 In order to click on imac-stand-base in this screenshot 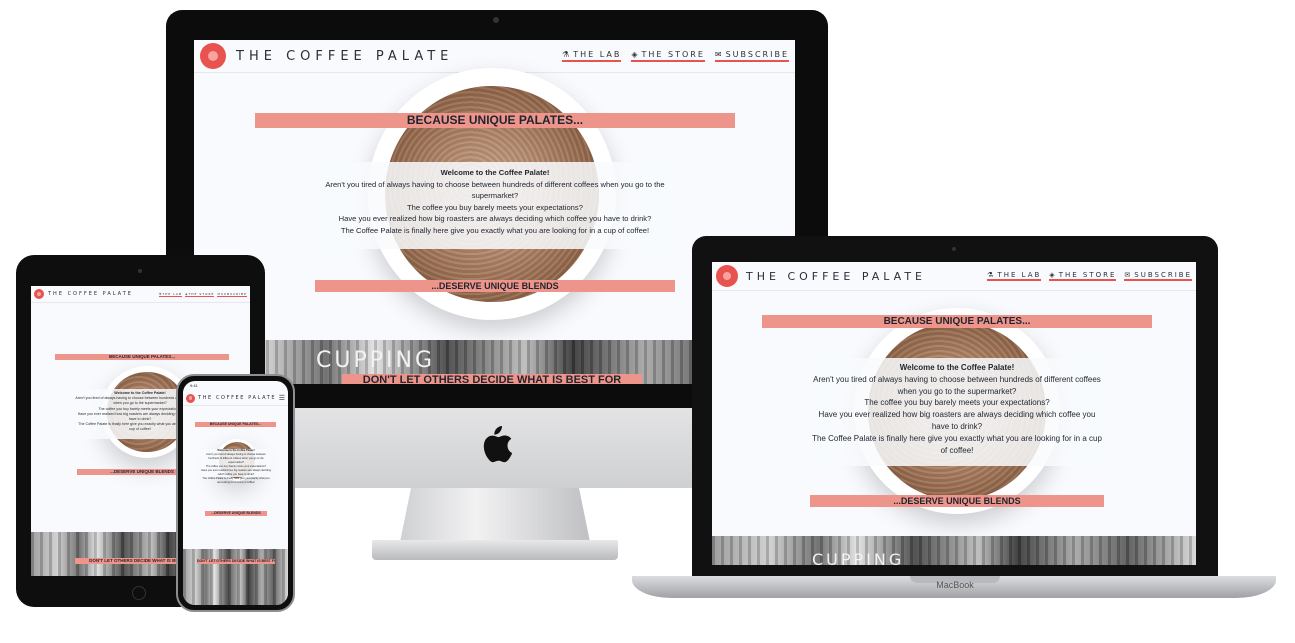, I will do `click(495, 550)`.